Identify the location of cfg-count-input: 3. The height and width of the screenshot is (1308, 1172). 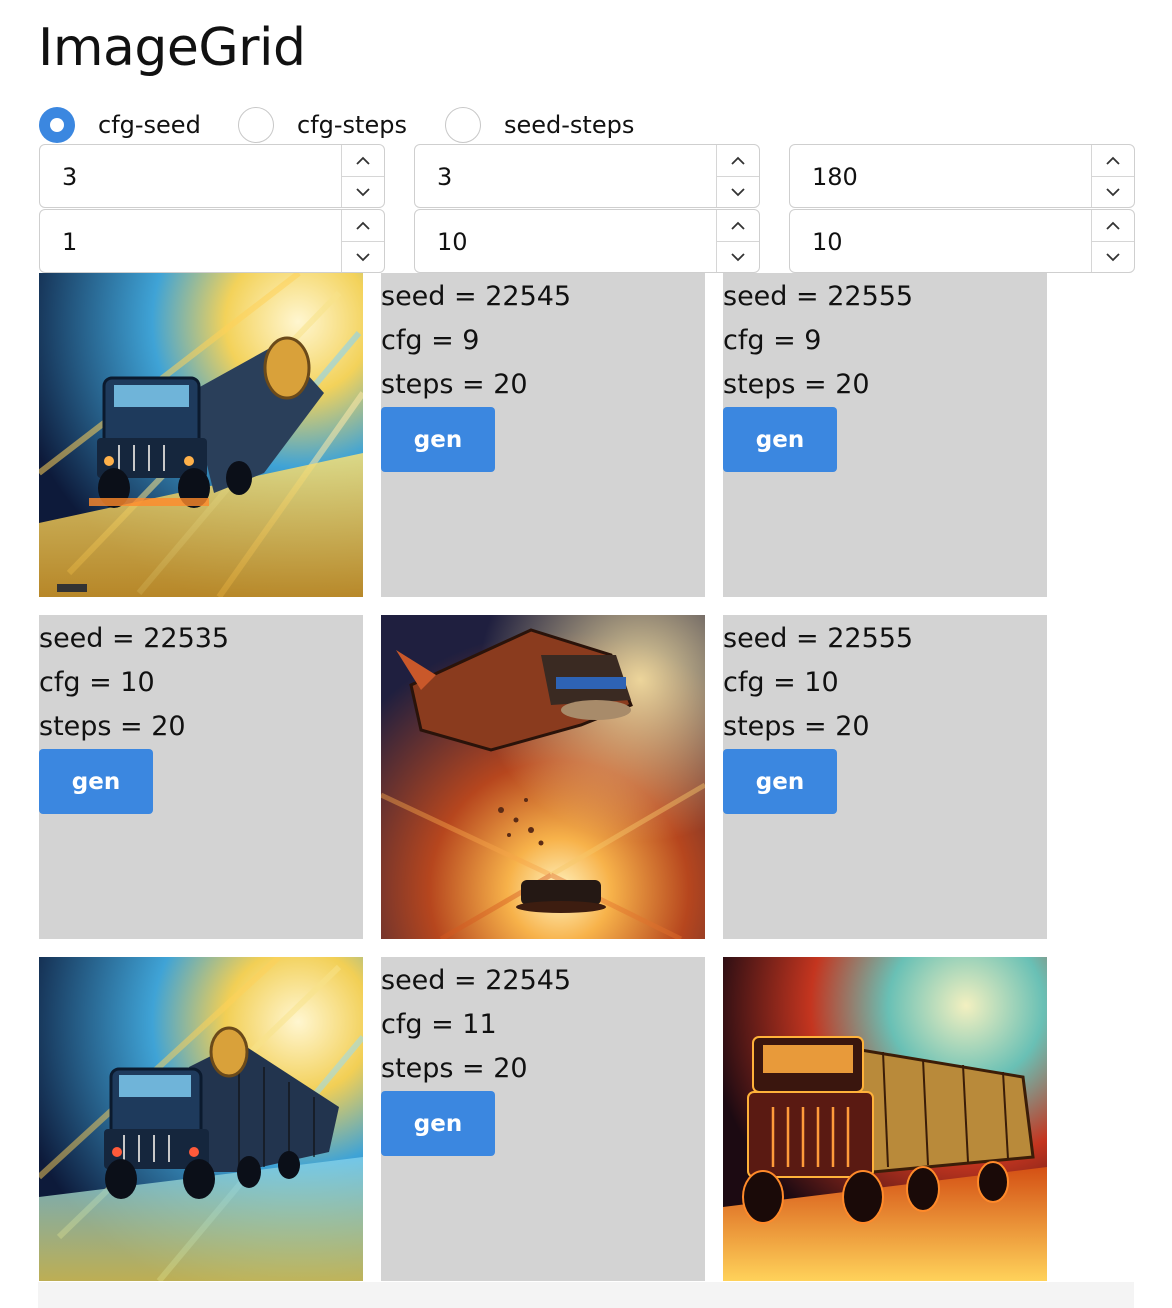
(212, 176).